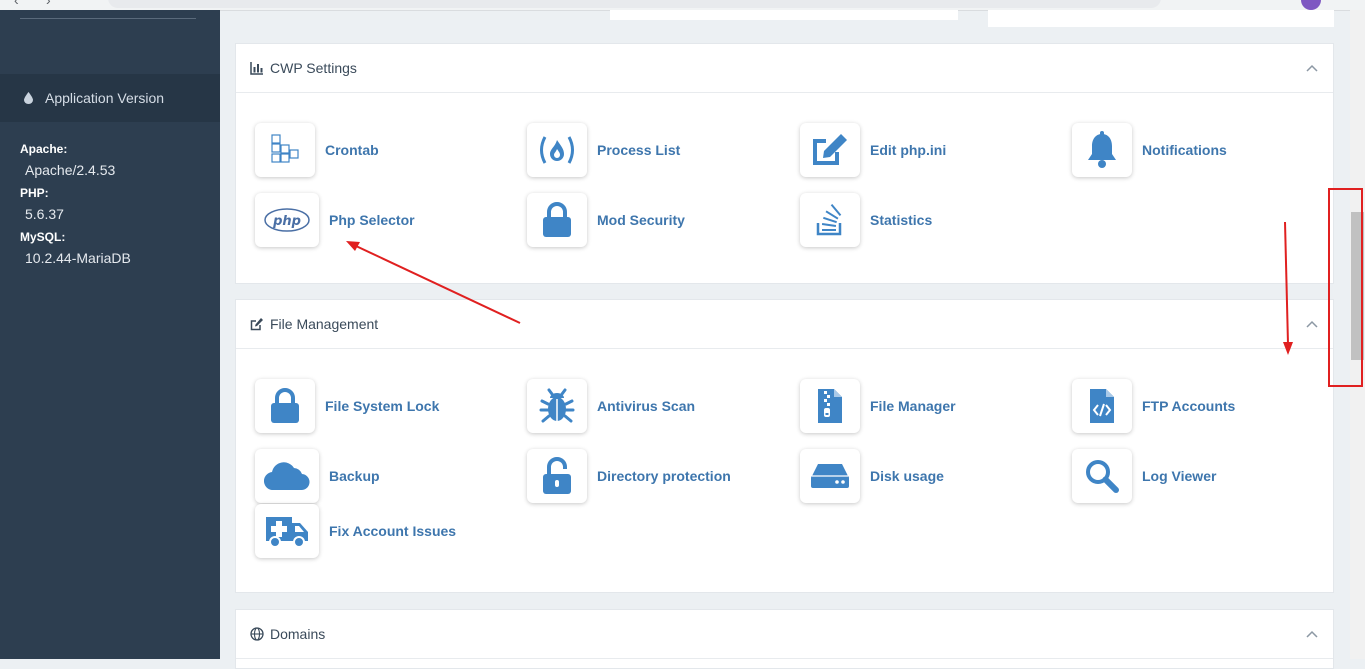 The image size is (1365, 669). Describe the element at coordinates (830, 476) in the screenshot. I see `hdd-icon` at that location.